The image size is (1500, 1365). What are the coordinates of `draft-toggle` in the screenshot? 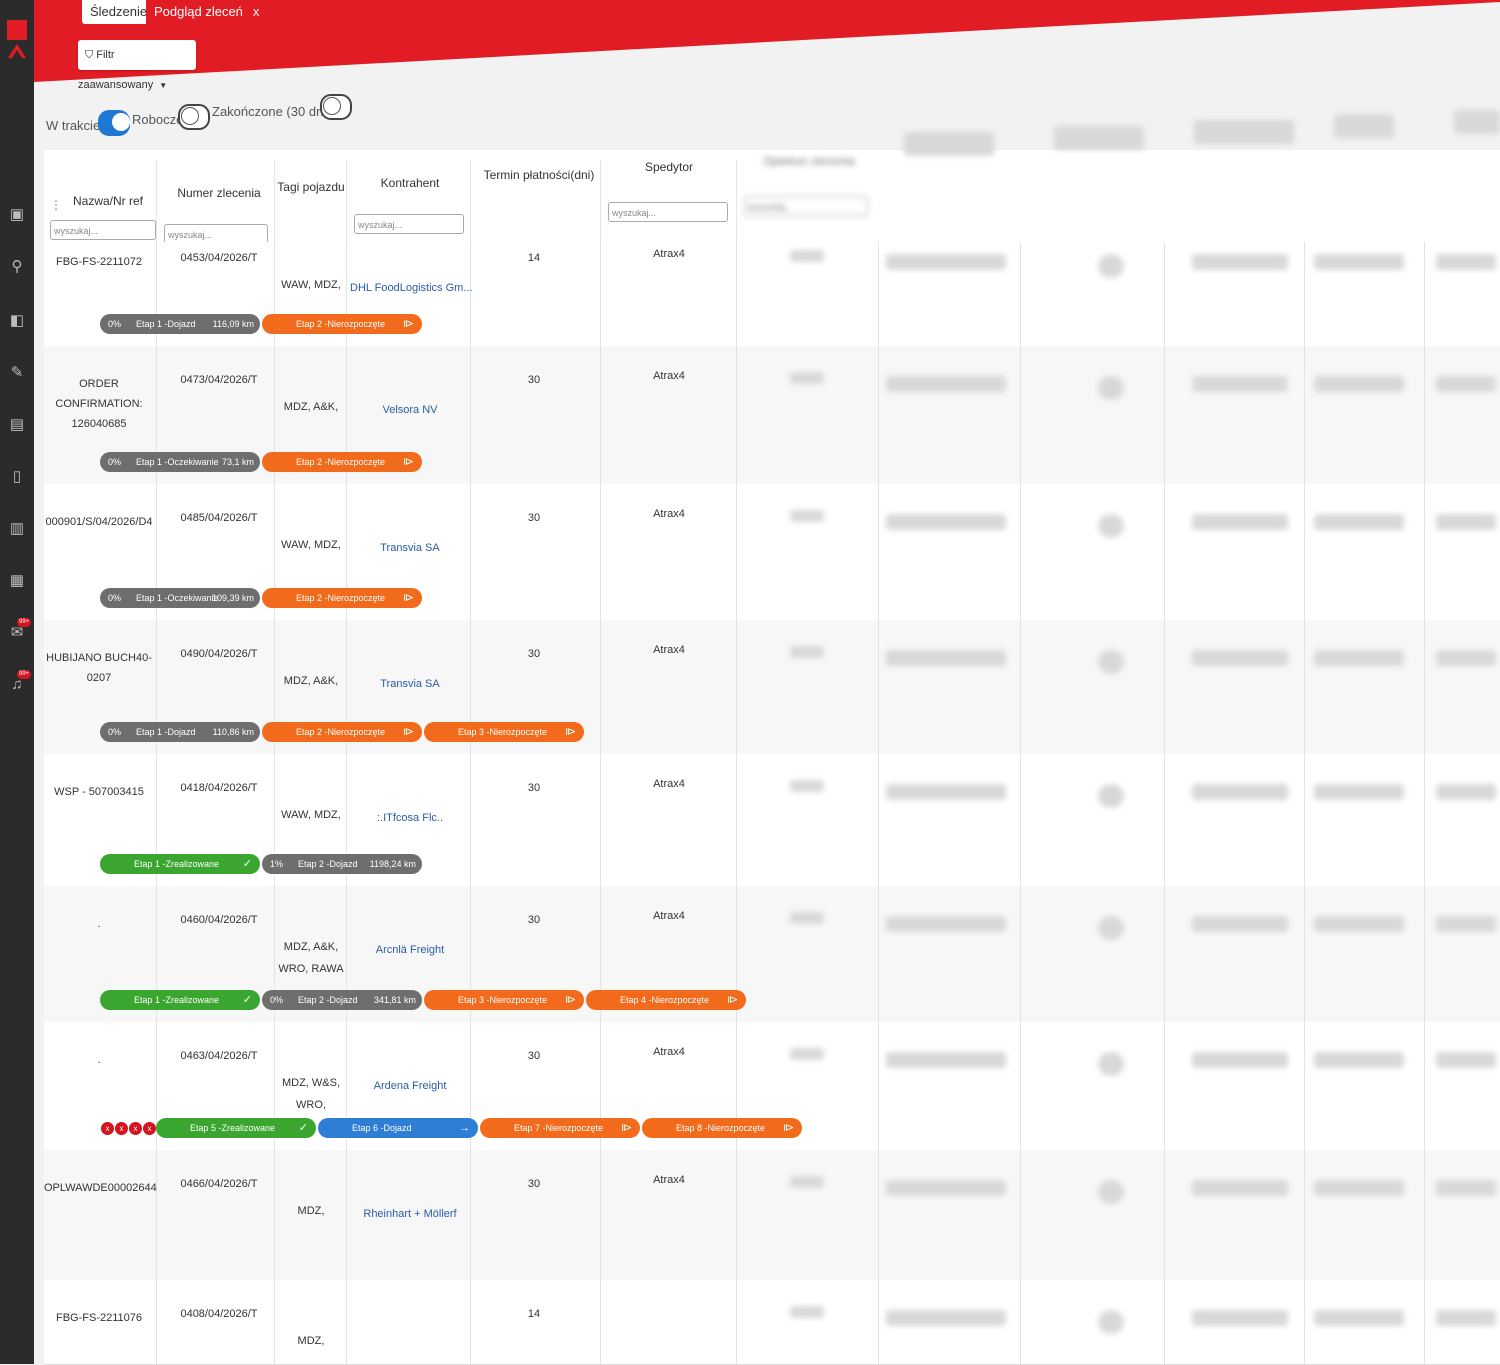 It's located at (114, 123).